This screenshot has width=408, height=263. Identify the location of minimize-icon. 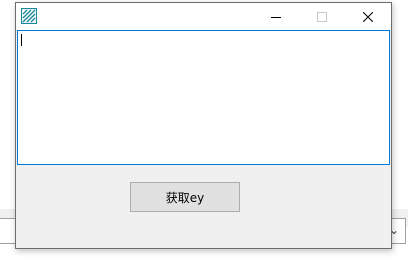
(276, 17).